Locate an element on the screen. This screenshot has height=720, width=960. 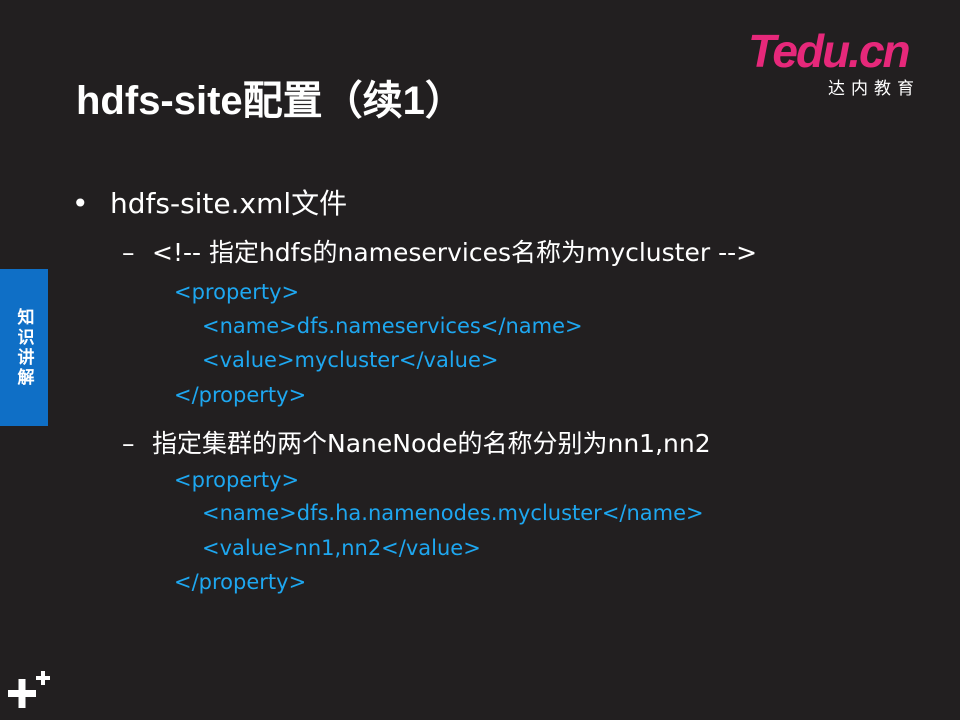
bullet-sub-2: – 指定集群的两个NaneNode的名称分别为nn1,nn2 is located at coordinates (416, 442).